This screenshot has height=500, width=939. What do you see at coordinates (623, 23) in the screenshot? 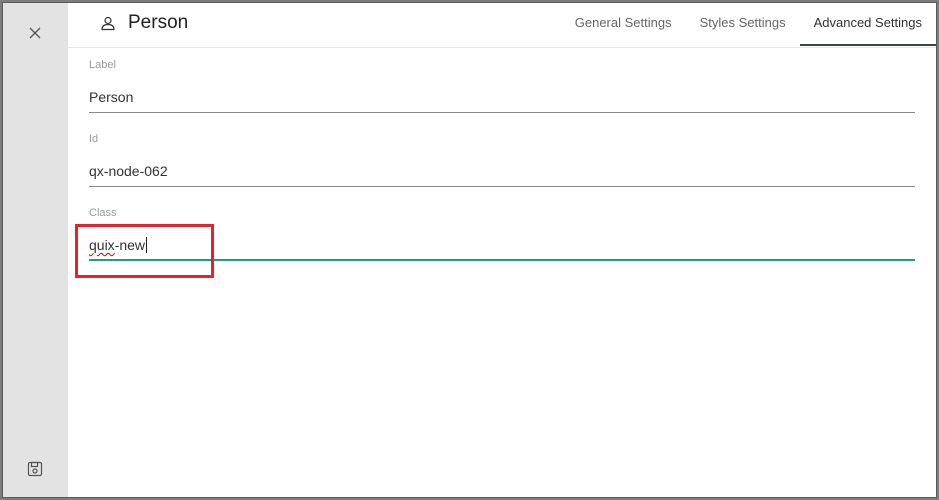
I see `tab-general-settings: General Settings` at bounding box center [623, 23].